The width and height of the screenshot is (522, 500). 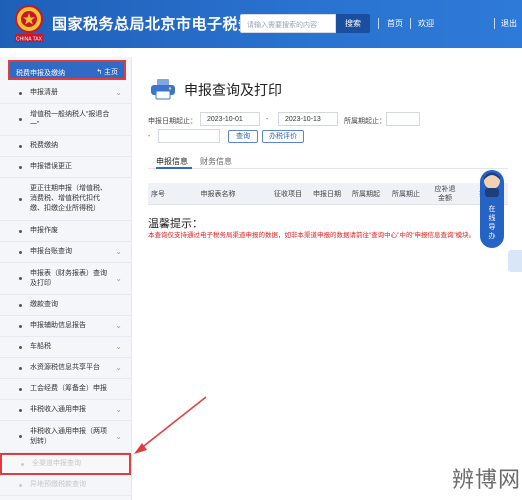 I want to click on sidebar-item-label: 车船税, so click(x=40, y=346).